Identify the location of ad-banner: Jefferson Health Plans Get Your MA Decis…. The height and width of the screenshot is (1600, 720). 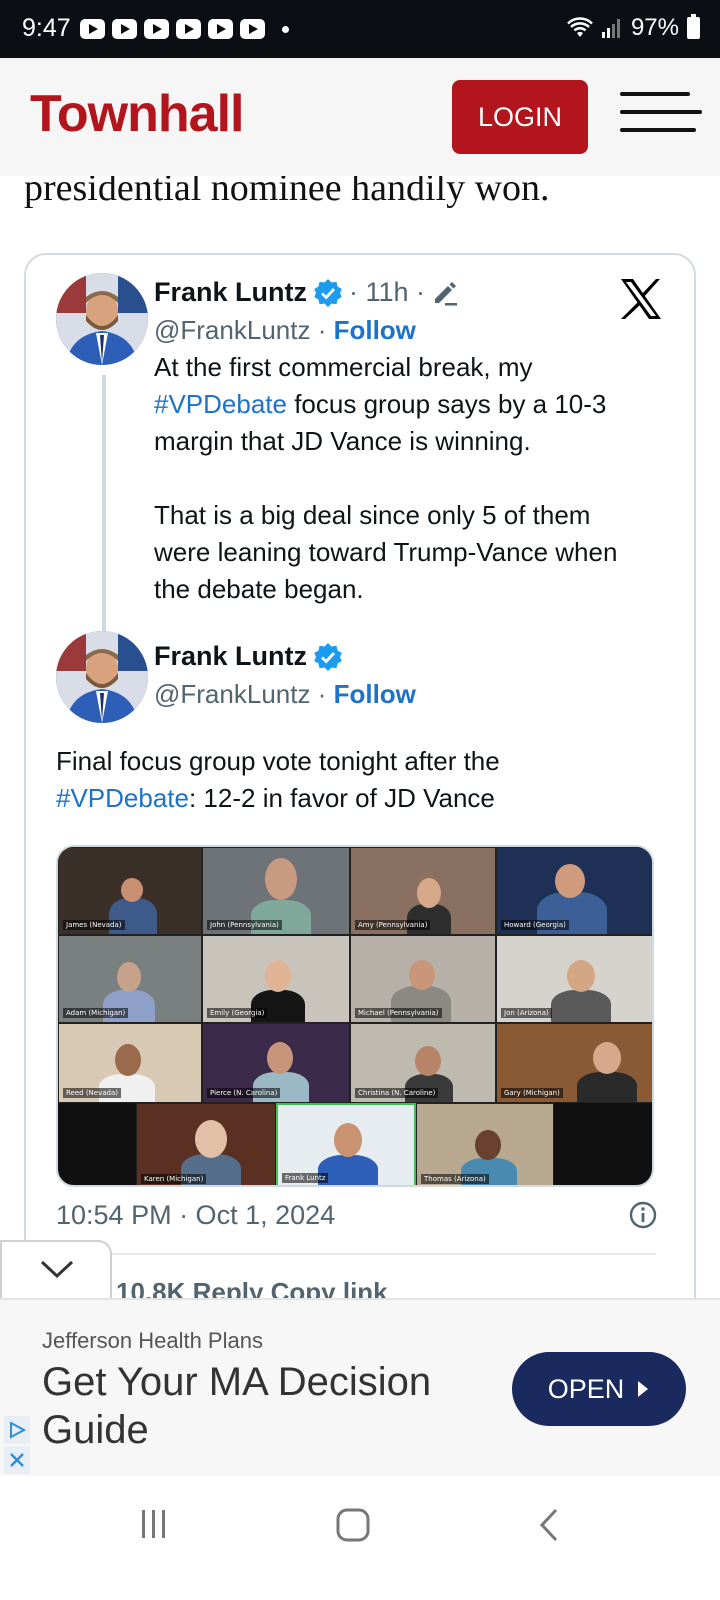
(360, 1387).